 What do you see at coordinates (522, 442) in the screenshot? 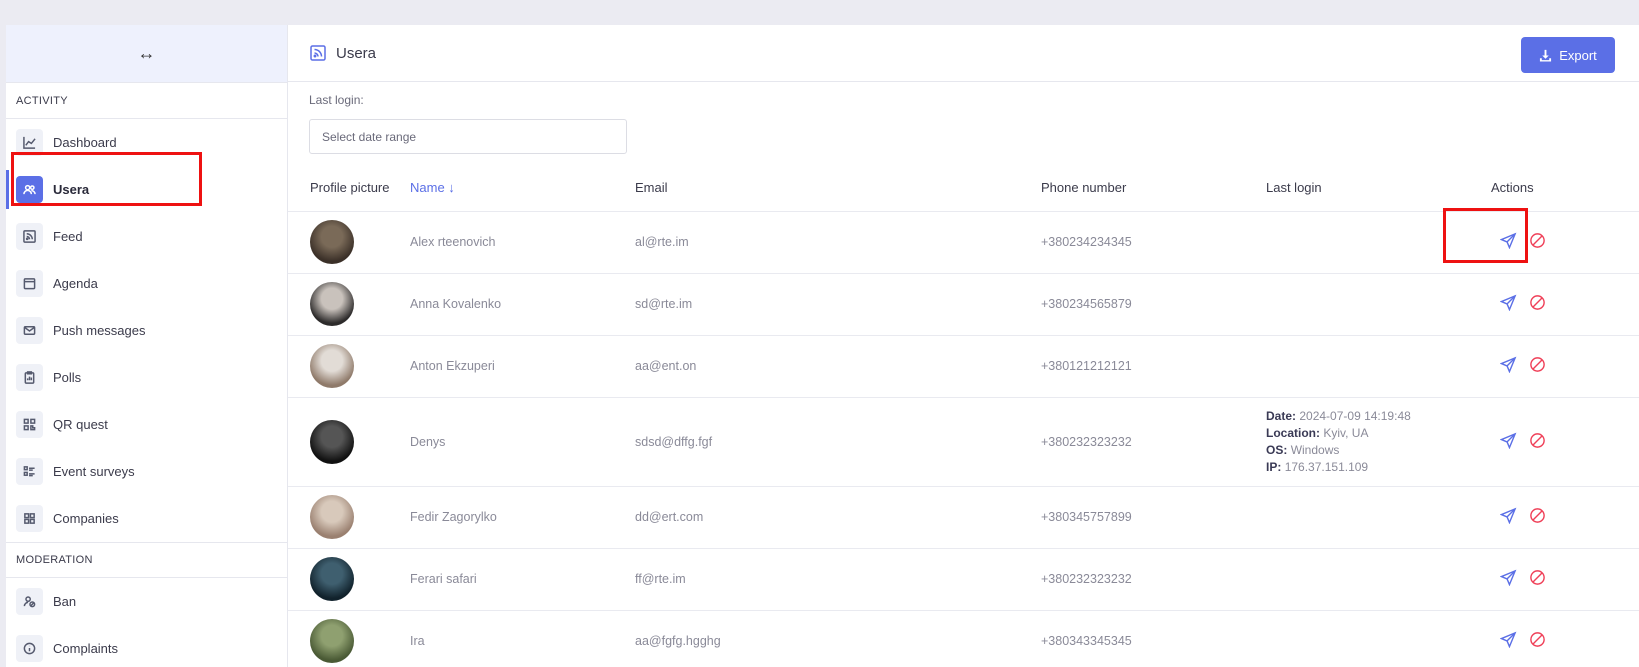
I see `cell-name: Denys` at bounding box center [522, 442].